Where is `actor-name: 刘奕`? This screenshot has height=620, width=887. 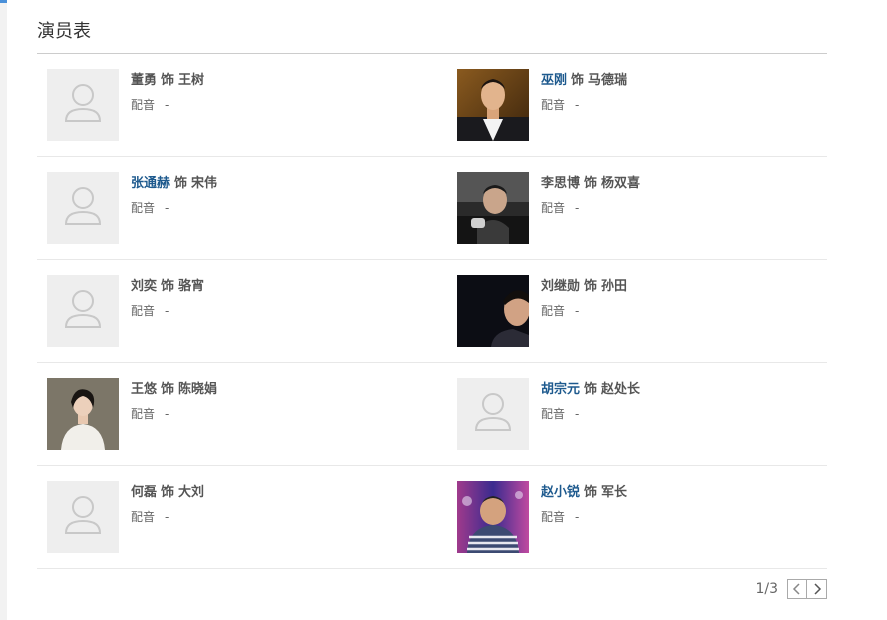 actor-name: 刘奕 is located at coordinates (144, 286).